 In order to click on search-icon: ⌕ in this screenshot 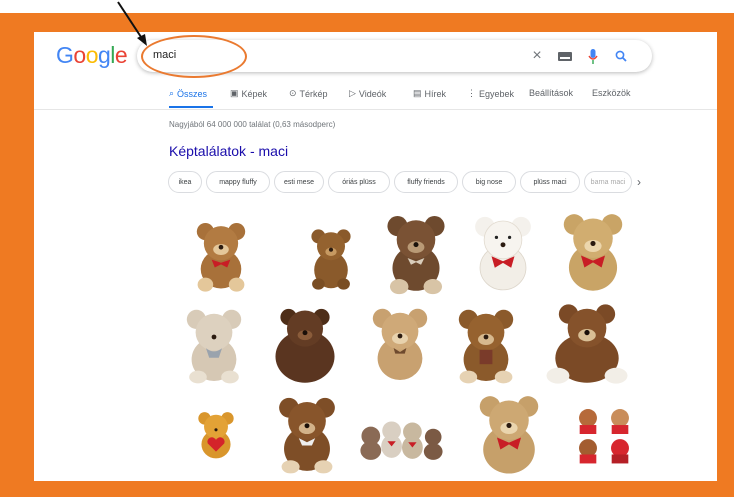, I will do `click(172, 93)`.